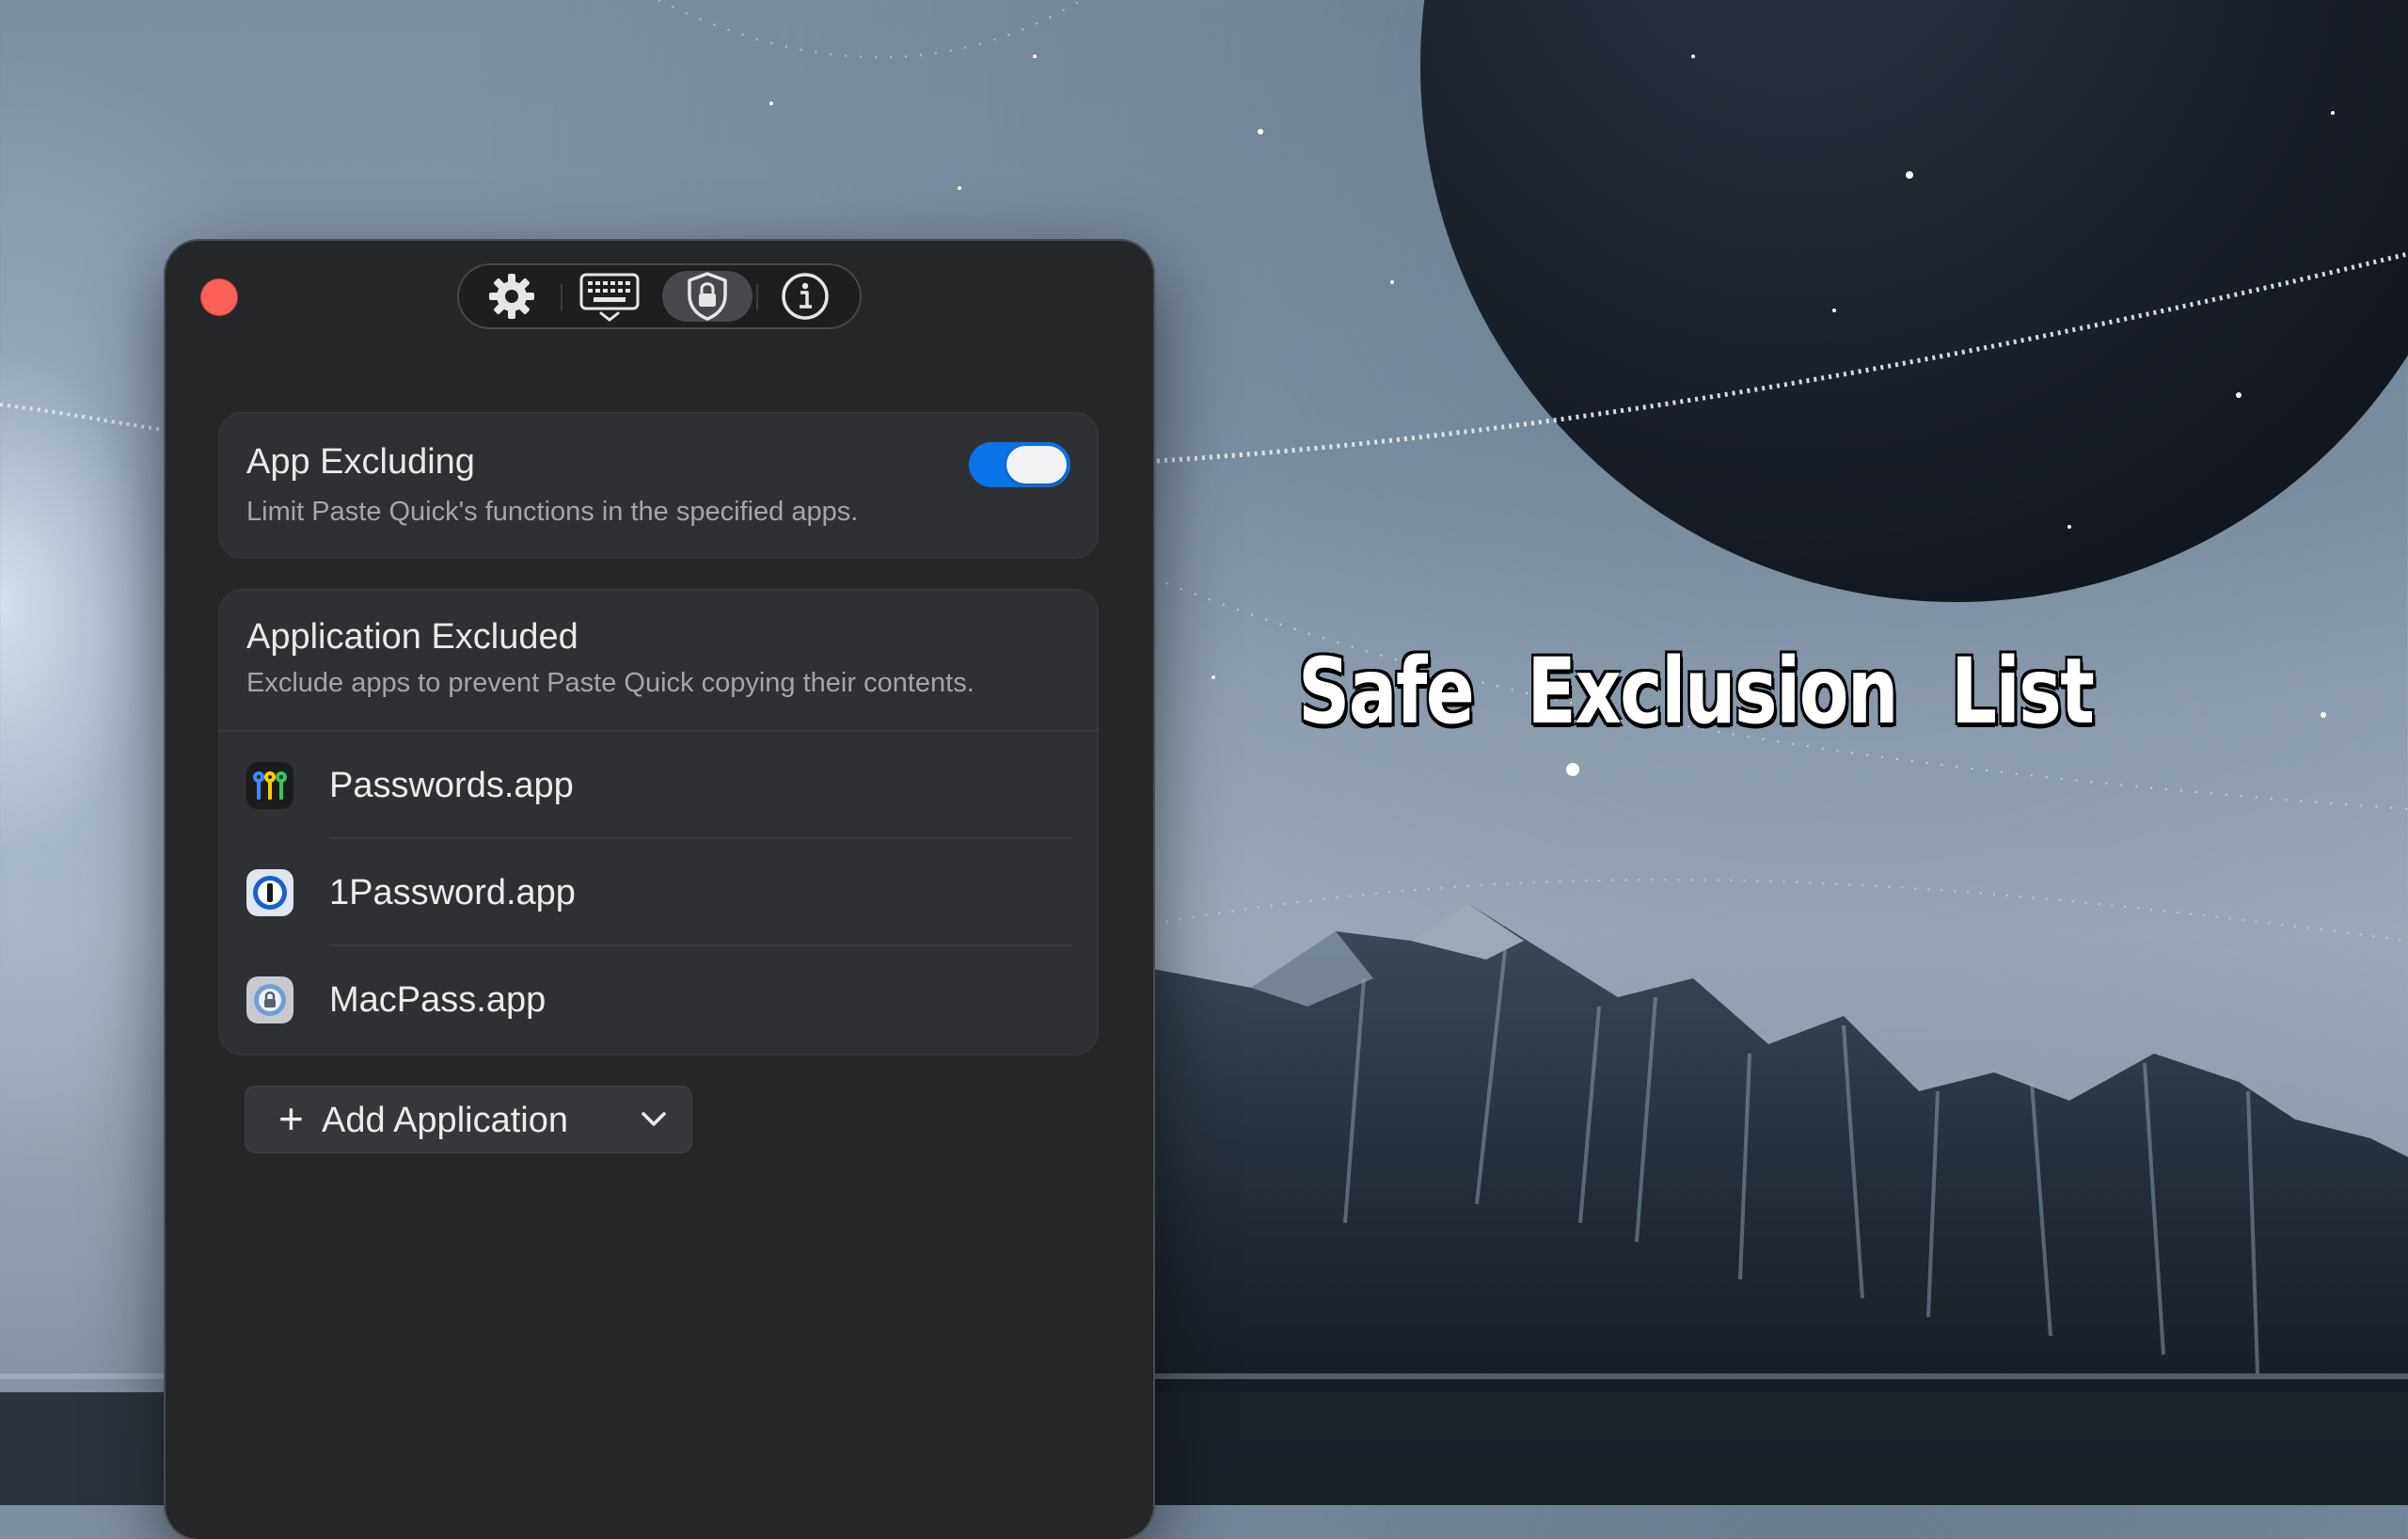 The height and width of the screenshot is (1539, 2408). I want to click on app-list-item: MacPass.app, so click(659, 1000).